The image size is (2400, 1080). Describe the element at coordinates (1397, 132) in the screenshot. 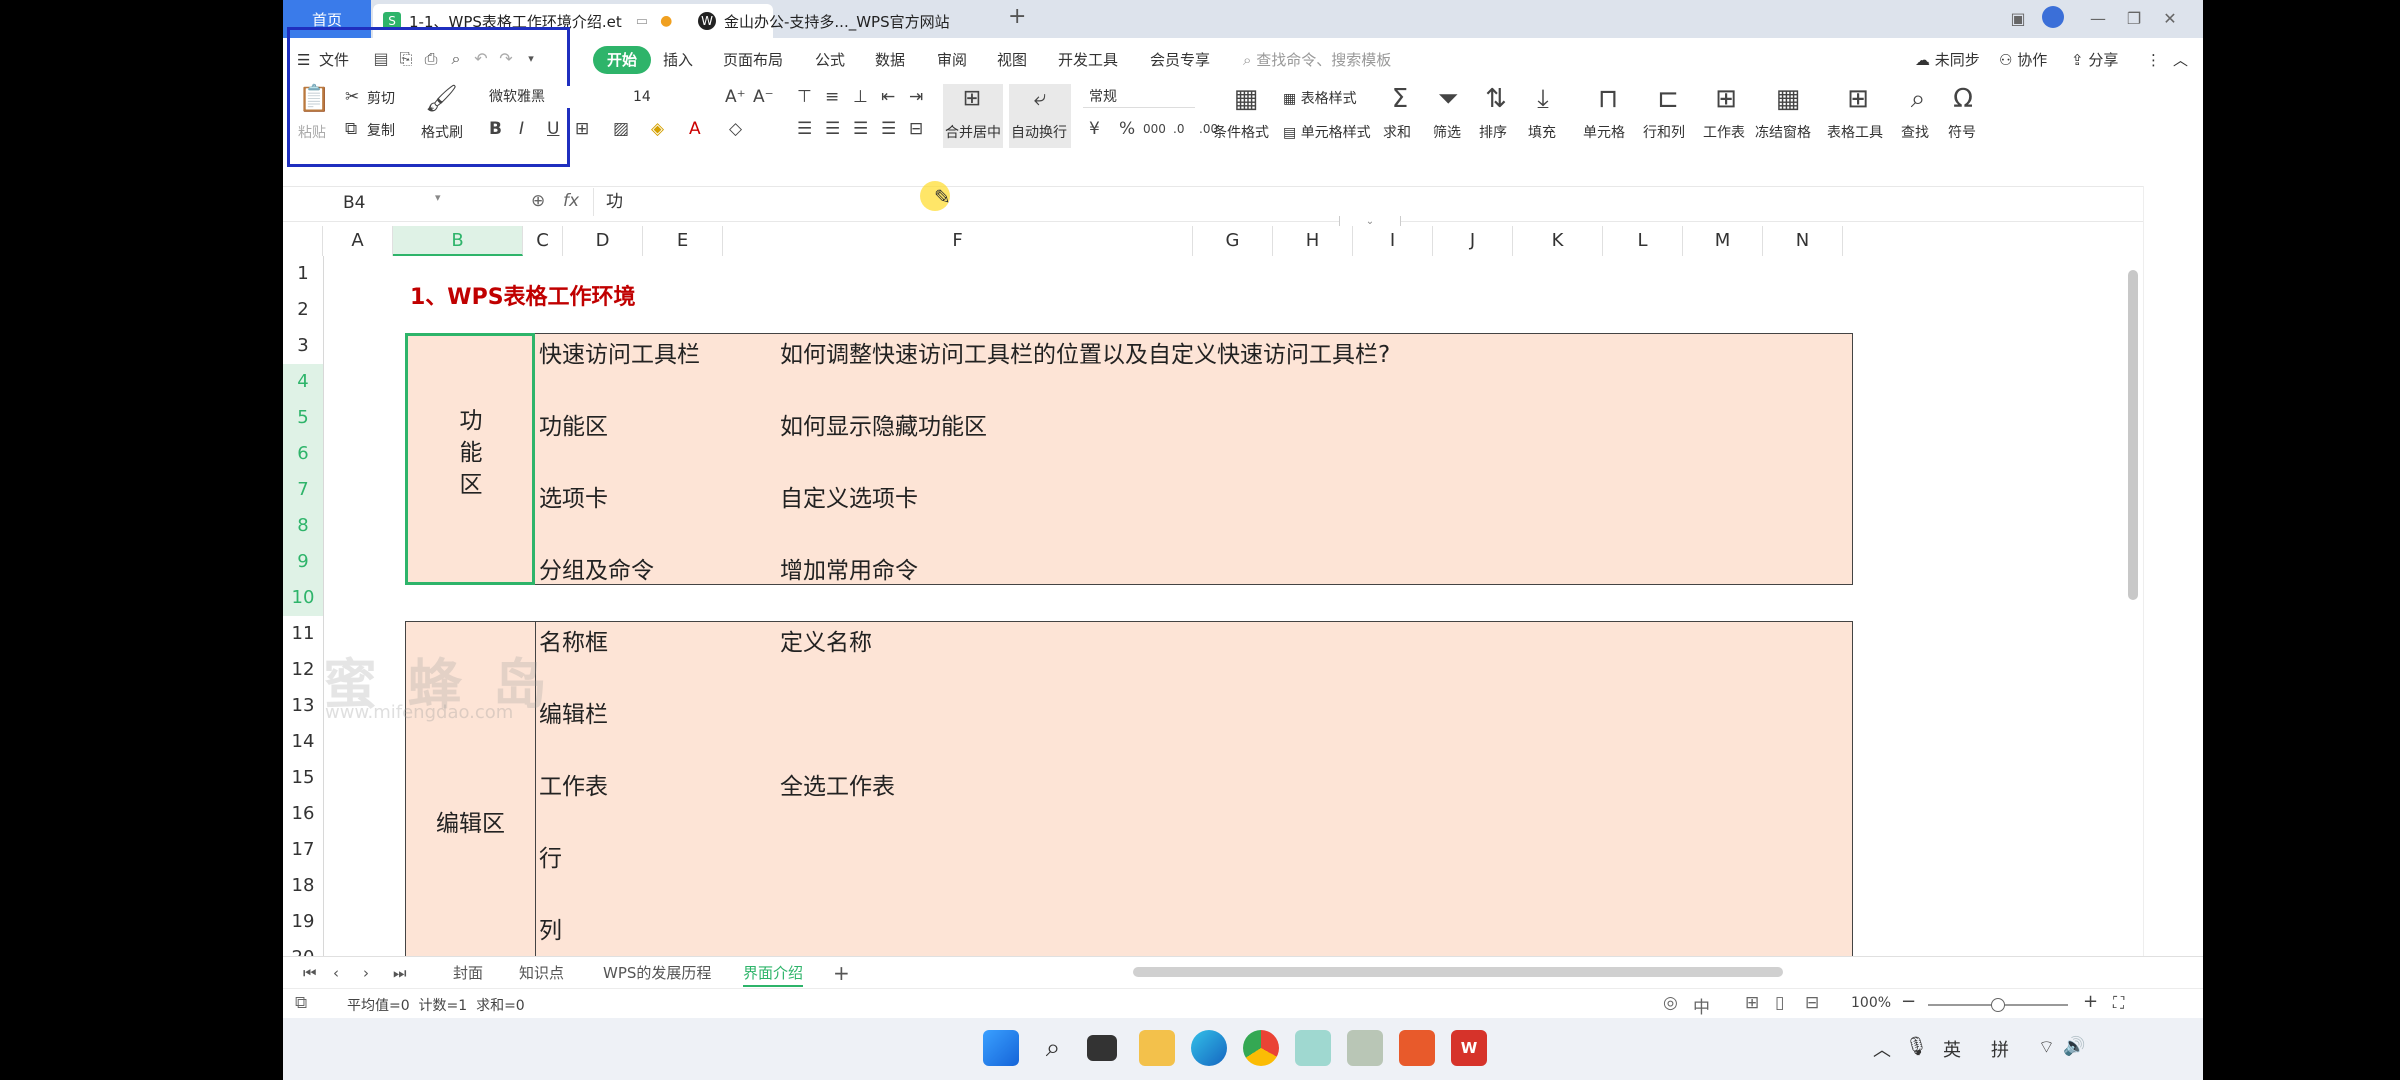

I see `sum-button: 求和` at that location.